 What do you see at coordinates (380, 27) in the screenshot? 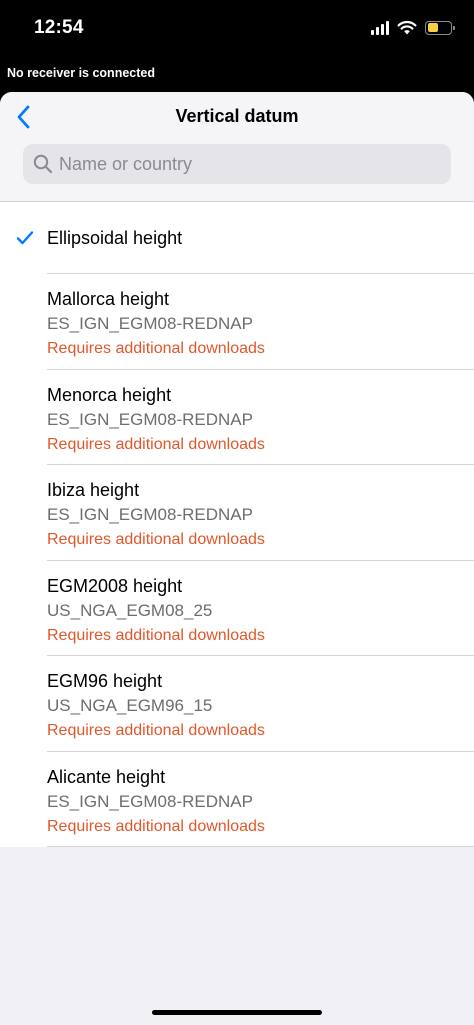
I see `cellular-signal-icon` at bounding box center [380, 27].